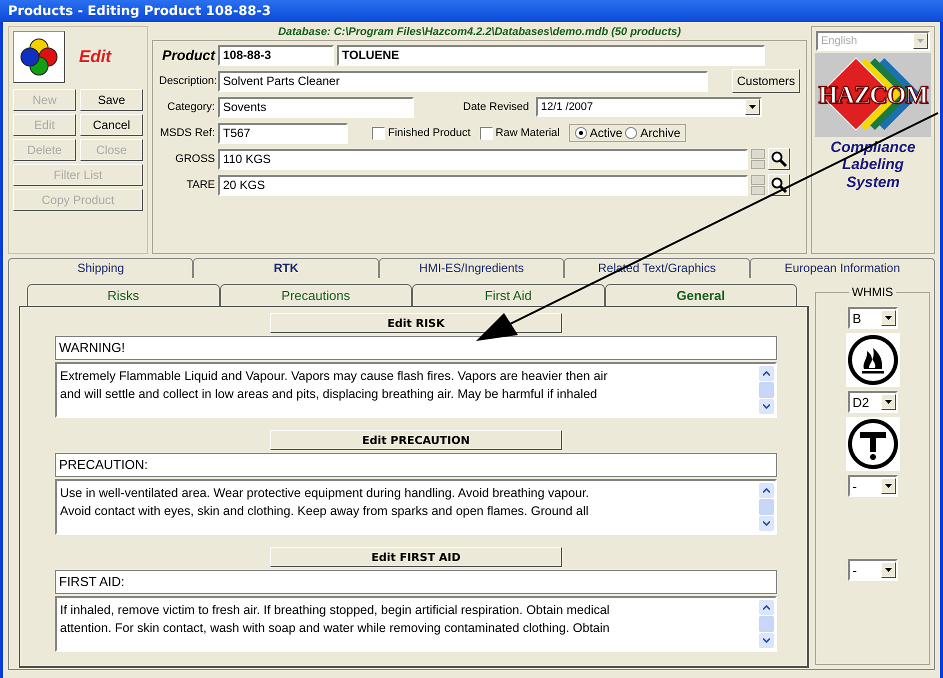  Describe the element at coordinates (700, 295) in the screenshot. I see `tab: General` at that location.